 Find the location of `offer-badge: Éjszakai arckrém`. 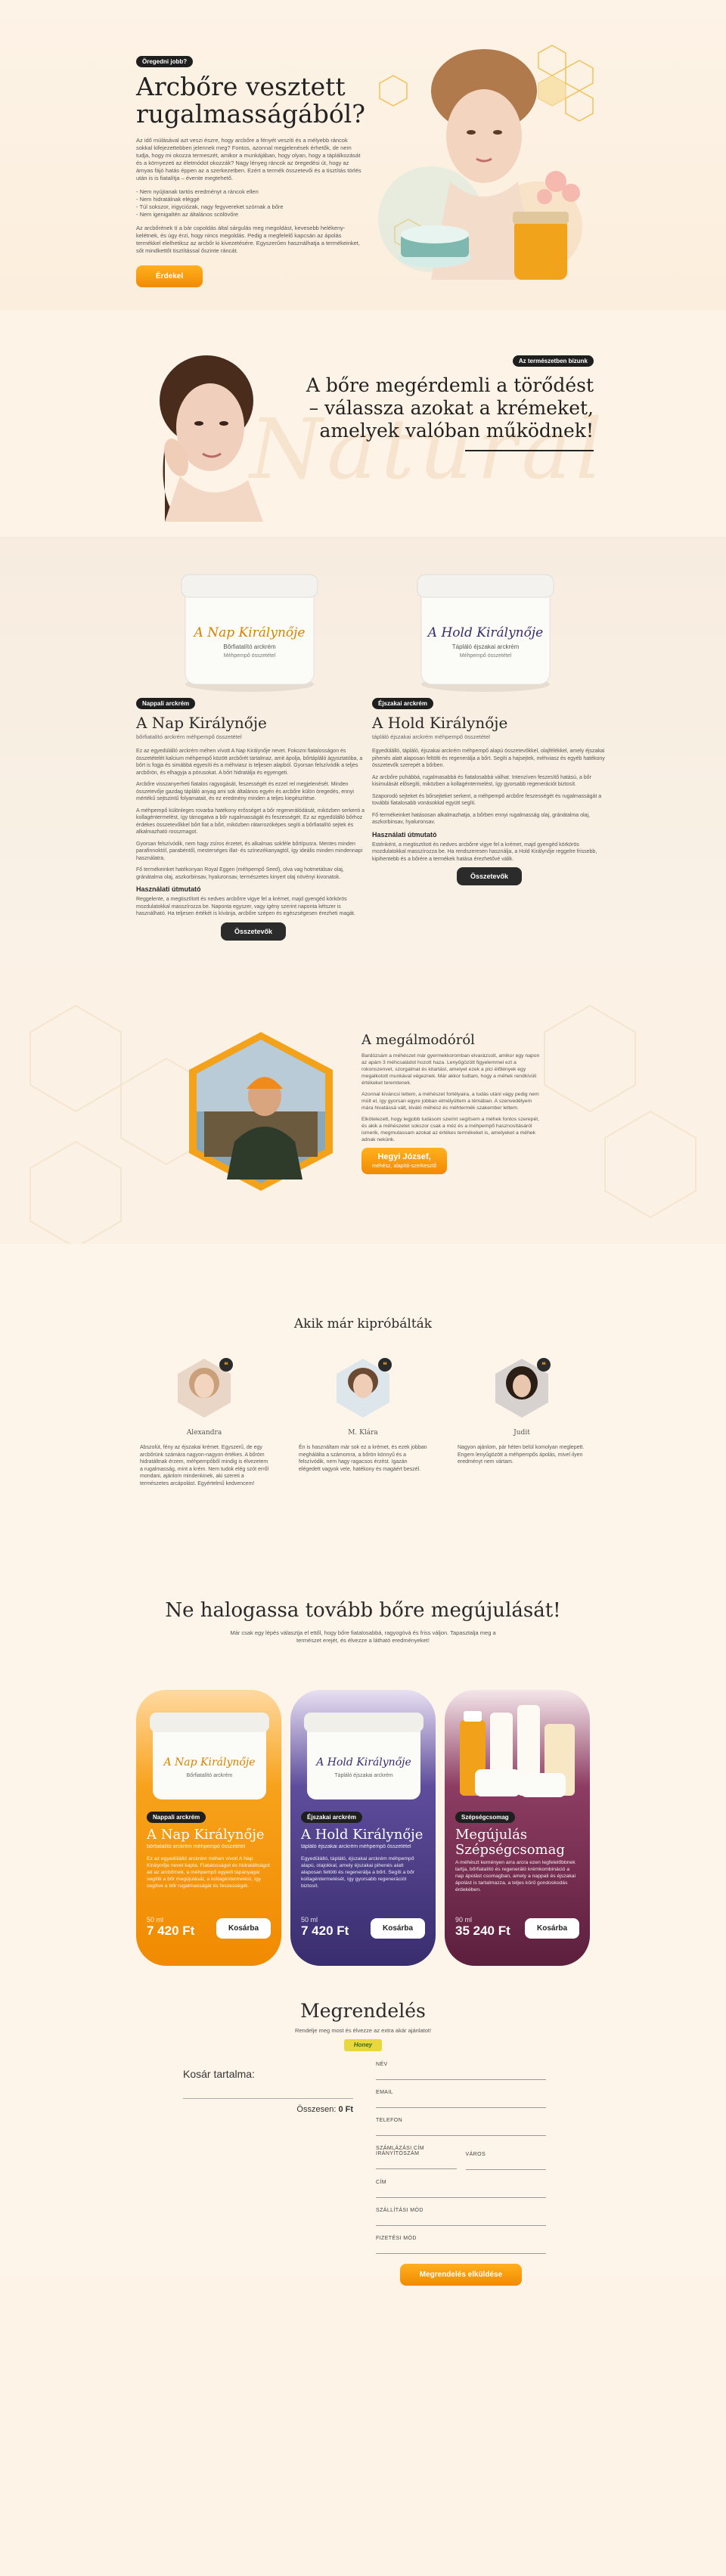

offer-badge: Éjszakai arckrém is located at coordinates (331, 1817).